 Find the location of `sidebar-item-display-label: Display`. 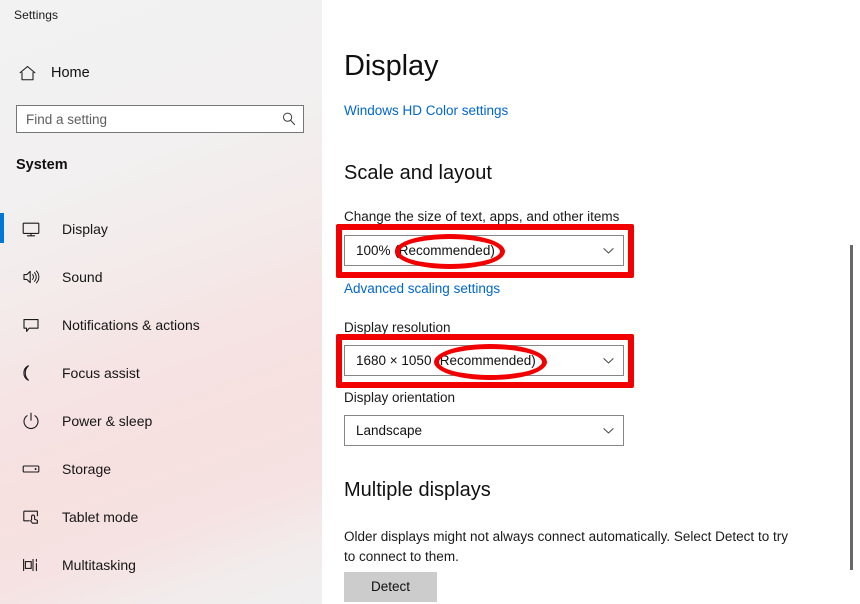

sidebar-item-display-label: Display is located at coordinates (85, 229).